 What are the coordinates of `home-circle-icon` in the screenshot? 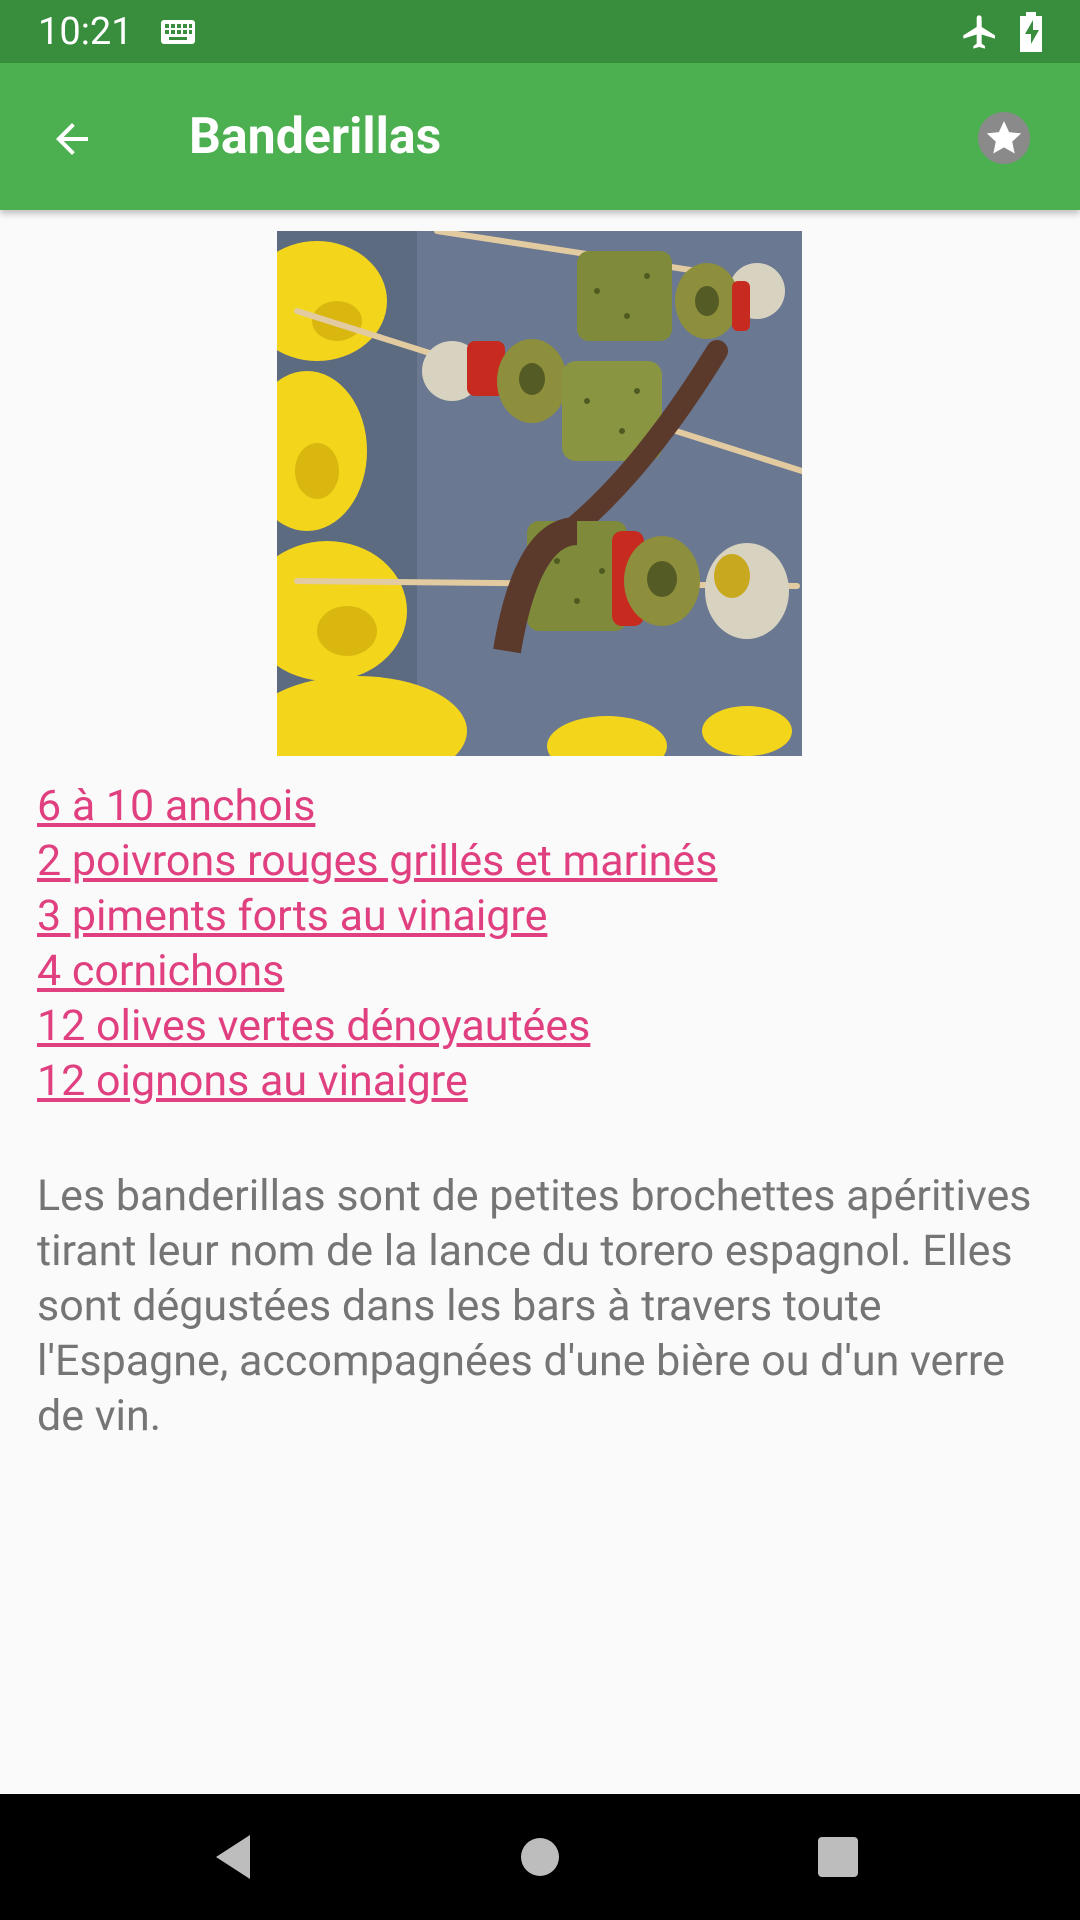 It's located at (540, 1857).